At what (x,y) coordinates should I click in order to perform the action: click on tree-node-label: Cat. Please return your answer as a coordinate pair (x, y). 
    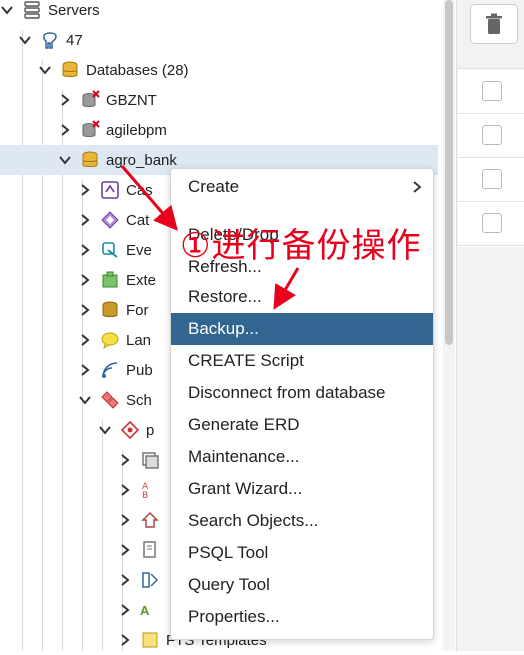
    Looking at the image, I should click on (138, 220).